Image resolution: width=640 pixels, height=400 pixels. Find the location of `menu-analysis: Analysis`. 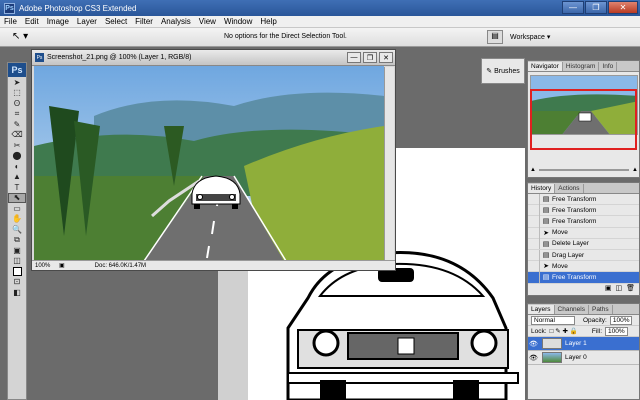

menu-analysis: Analysis is located at coordinates (176, 21).